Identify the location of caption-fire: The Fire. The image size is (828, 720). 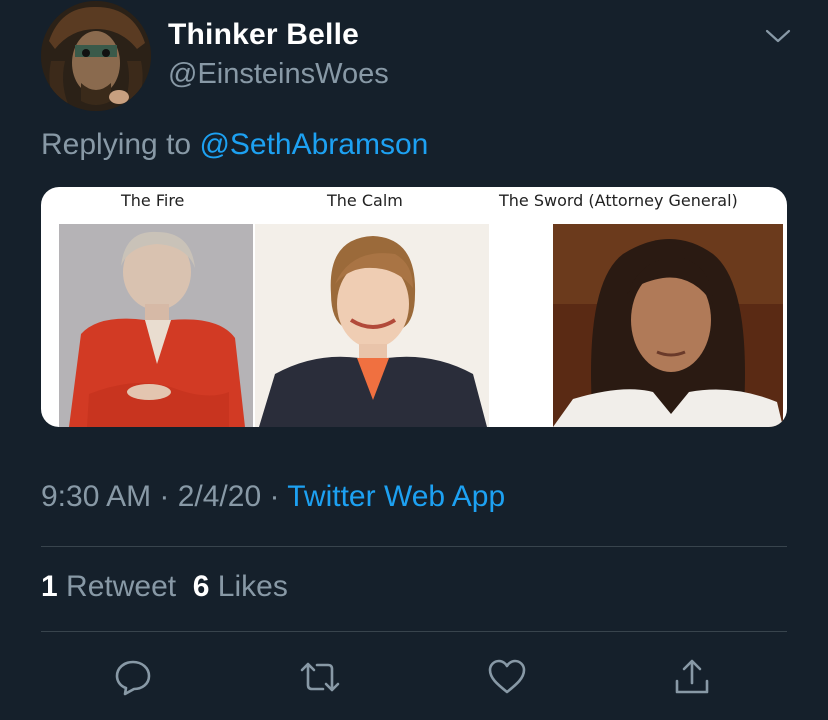
(153, 200).